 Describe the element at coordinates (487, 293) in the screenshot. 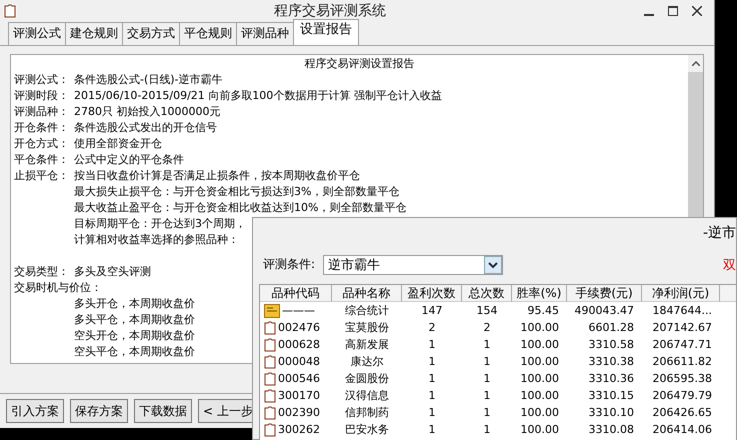

I see `column-header: 总次数` at that location.